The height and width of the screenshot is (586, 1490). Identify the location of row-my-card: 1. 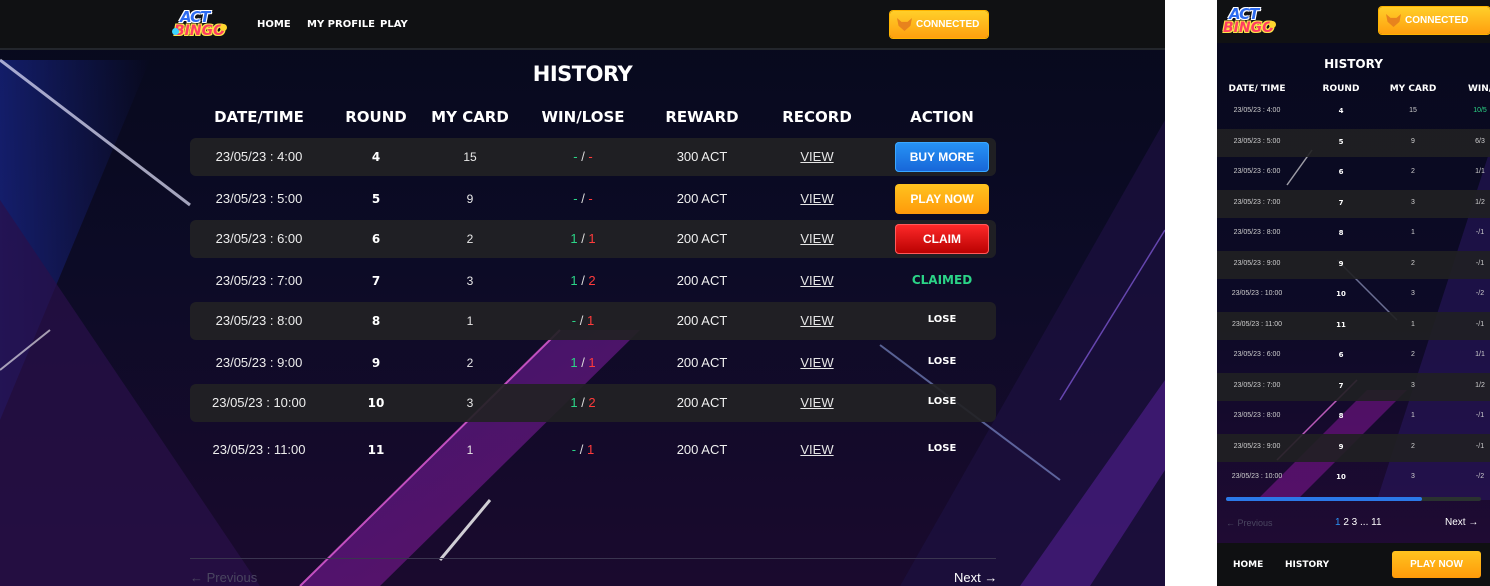
(470, 450).